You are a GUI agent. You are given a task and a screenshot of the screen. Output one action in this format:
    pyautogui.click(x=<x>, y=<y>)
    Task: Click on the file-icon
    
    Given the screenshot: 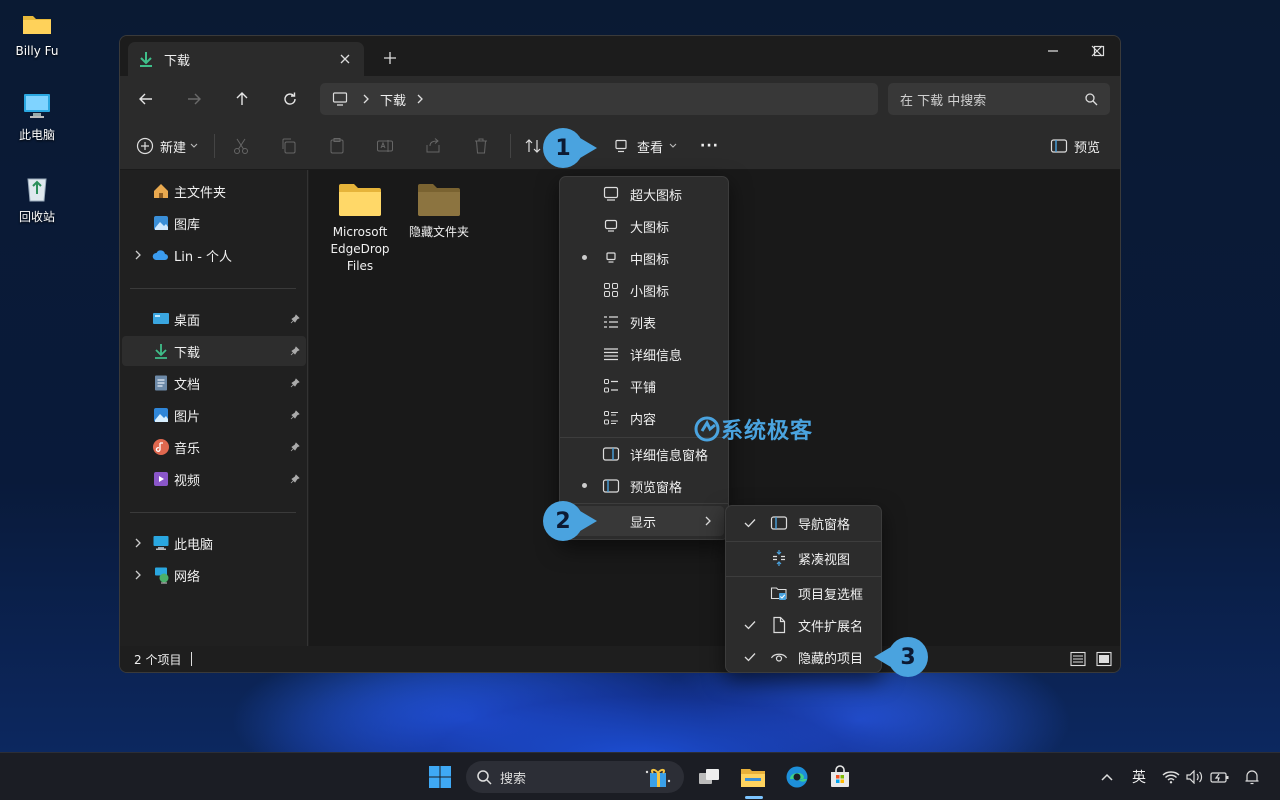 What is the action you would take?
    pyautogui.click(x=779, y=625)
    